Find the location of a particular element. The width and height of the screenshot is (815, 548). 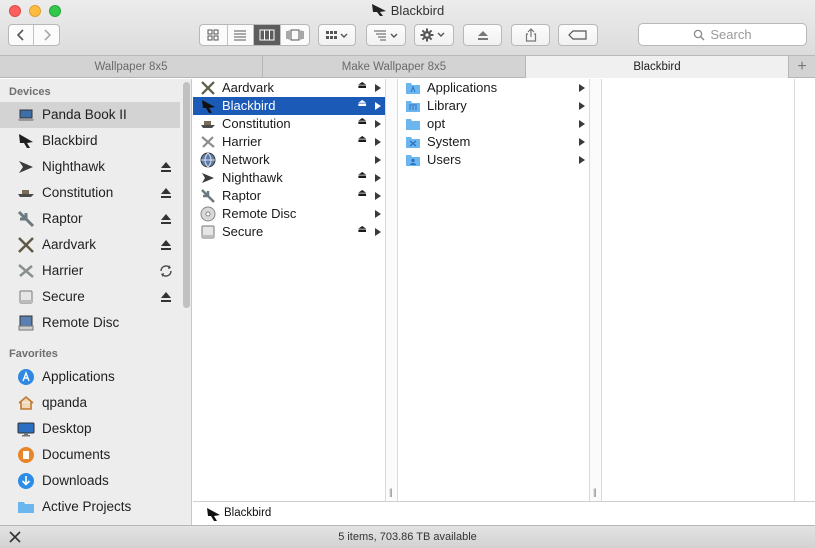

tab-label: Blackbird is located at coordinates (657, 67).